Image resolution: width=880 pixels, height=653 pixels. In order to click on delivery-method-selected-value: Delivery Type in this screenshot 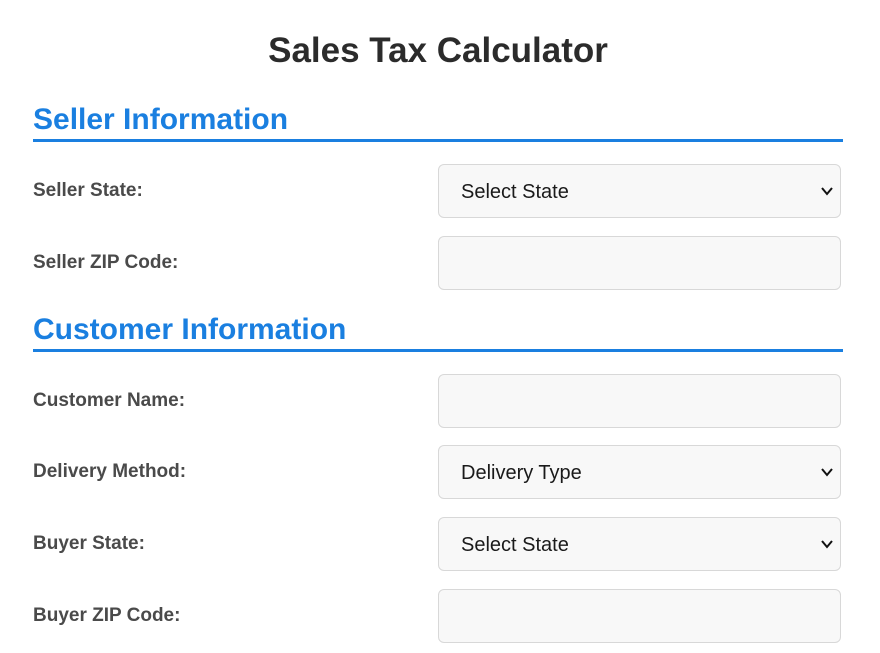, I will do `click(521, 473)`.